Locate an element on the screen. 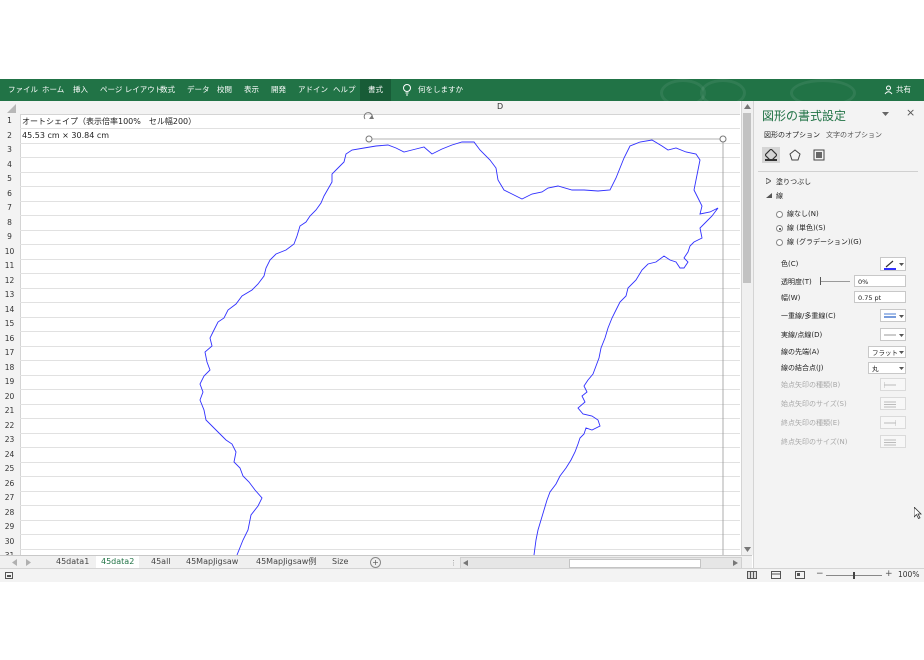 Image resolution: width=924 pixels, height=660 pixels. scroll-thumb is located at coordinates (747, 198).